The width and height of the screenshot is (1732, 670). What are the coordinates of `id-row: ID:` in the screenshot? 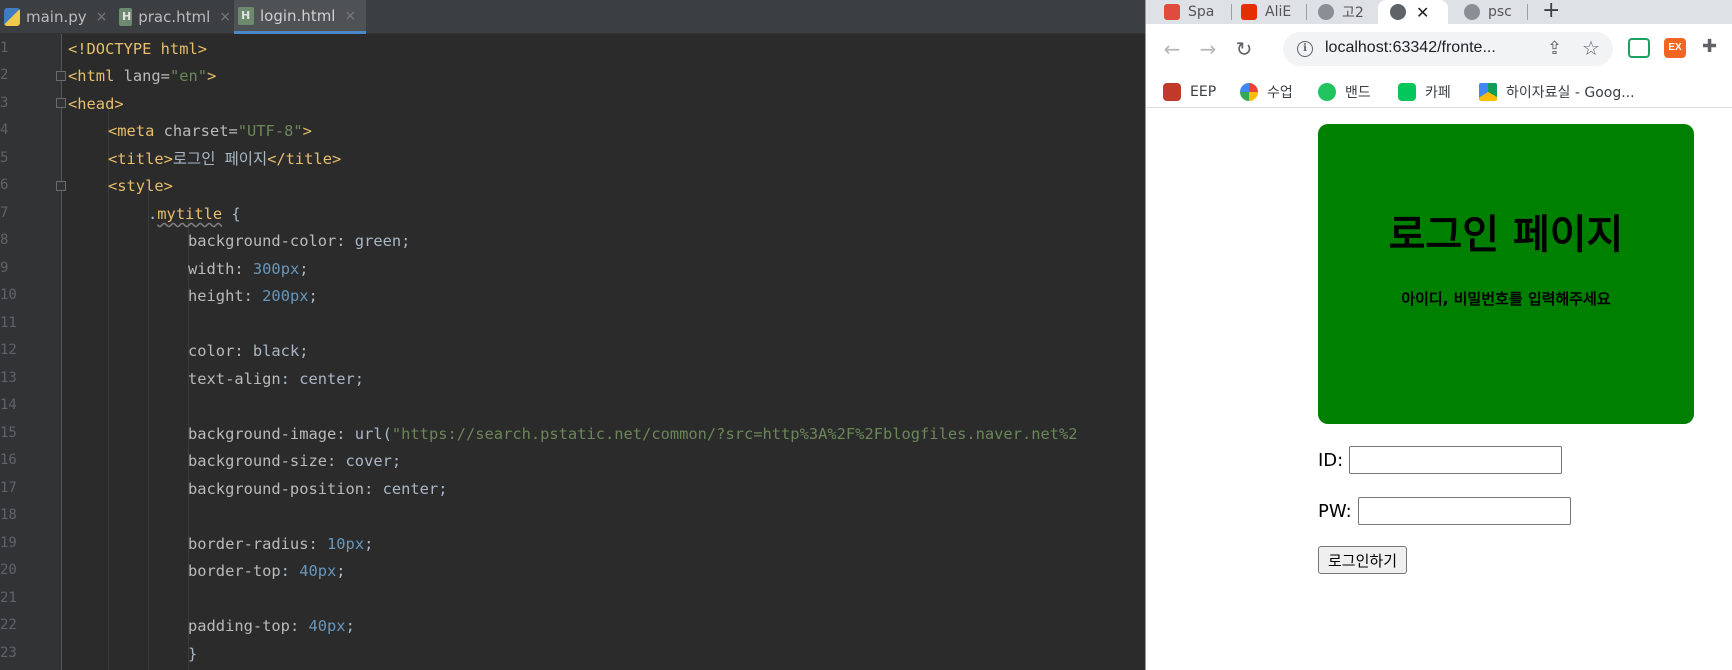 It's located at (1440, 460).